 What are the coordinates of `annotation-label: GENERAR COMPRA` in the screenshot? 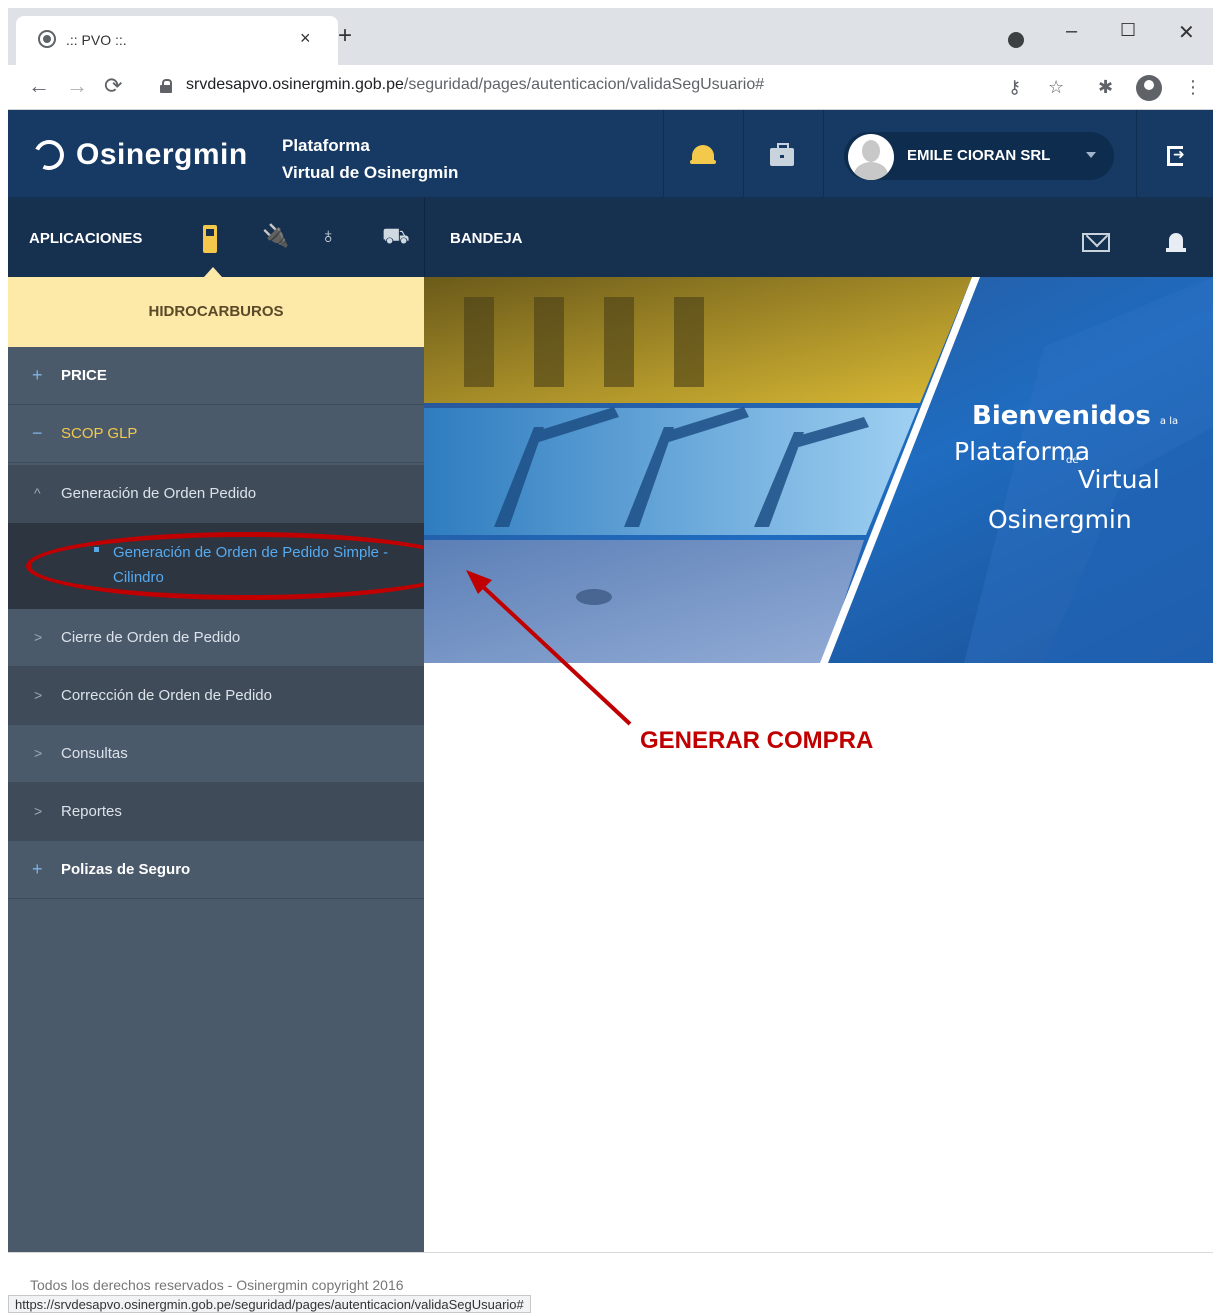 It's located at (757, 740).